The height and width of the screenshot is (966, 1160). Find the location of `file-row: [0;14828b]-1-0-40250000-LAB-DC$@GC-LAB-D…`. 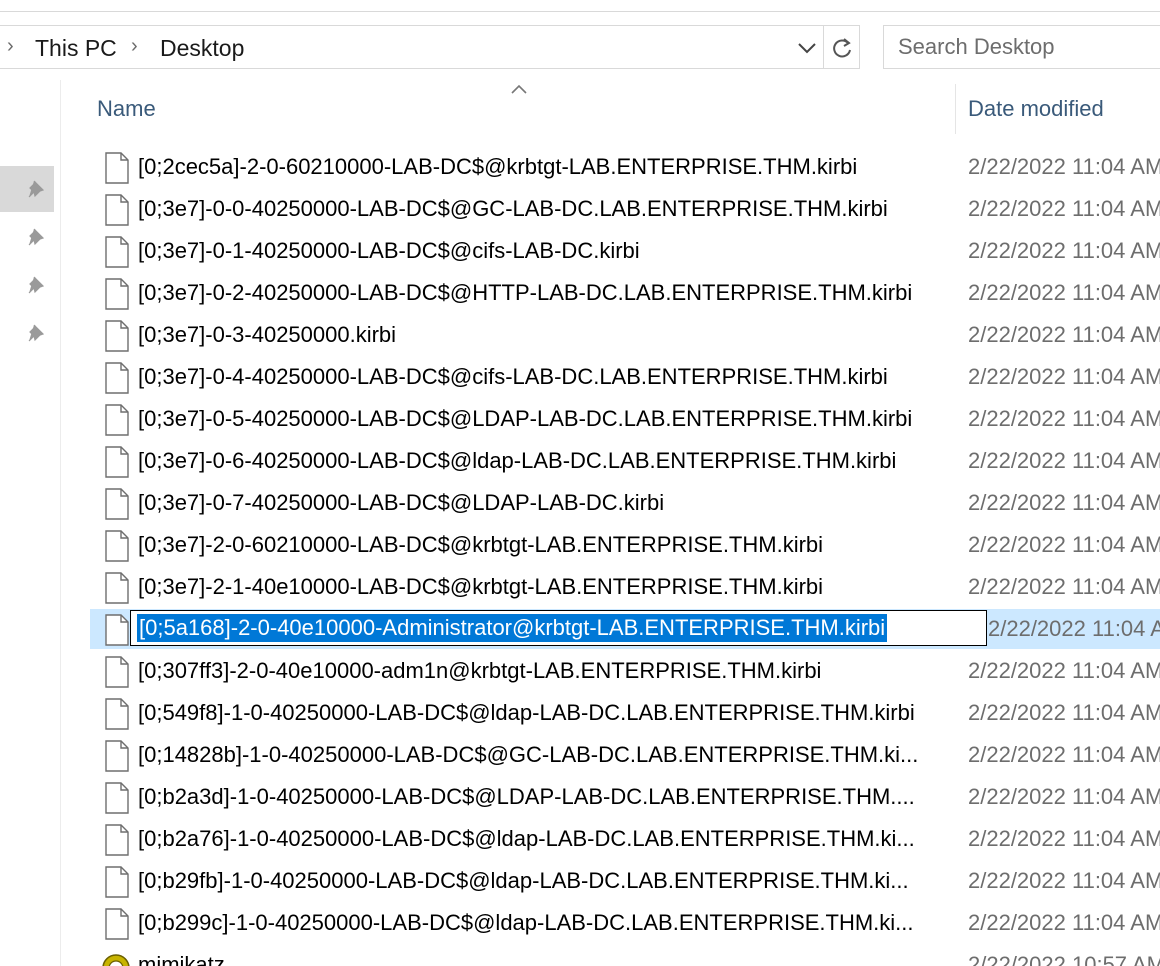

file-row: [0;14828b]-1-0-40250000-LAB-DC$@GC-LAB-D… is located at coordinates (625, 755).